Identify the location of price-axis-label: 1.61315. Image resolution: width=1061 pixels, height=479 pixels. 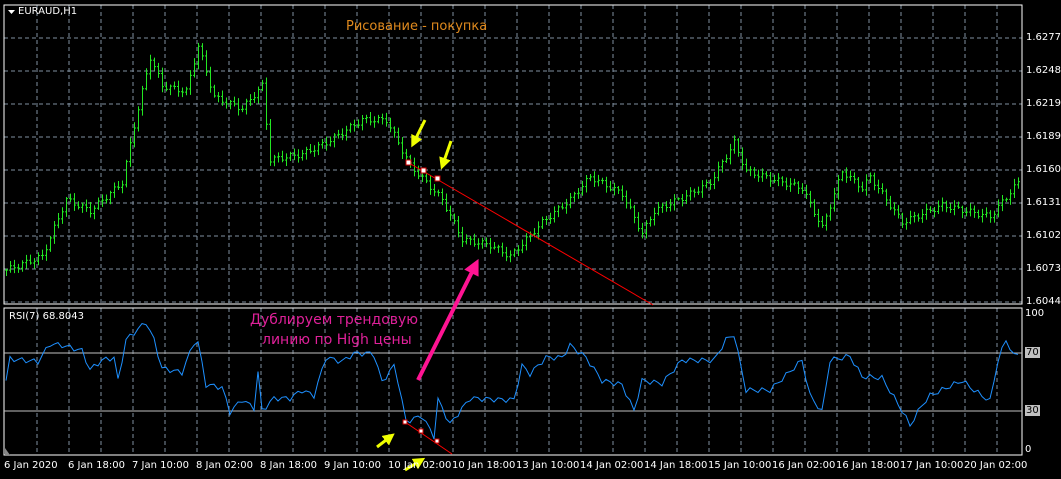
(1043, 202).